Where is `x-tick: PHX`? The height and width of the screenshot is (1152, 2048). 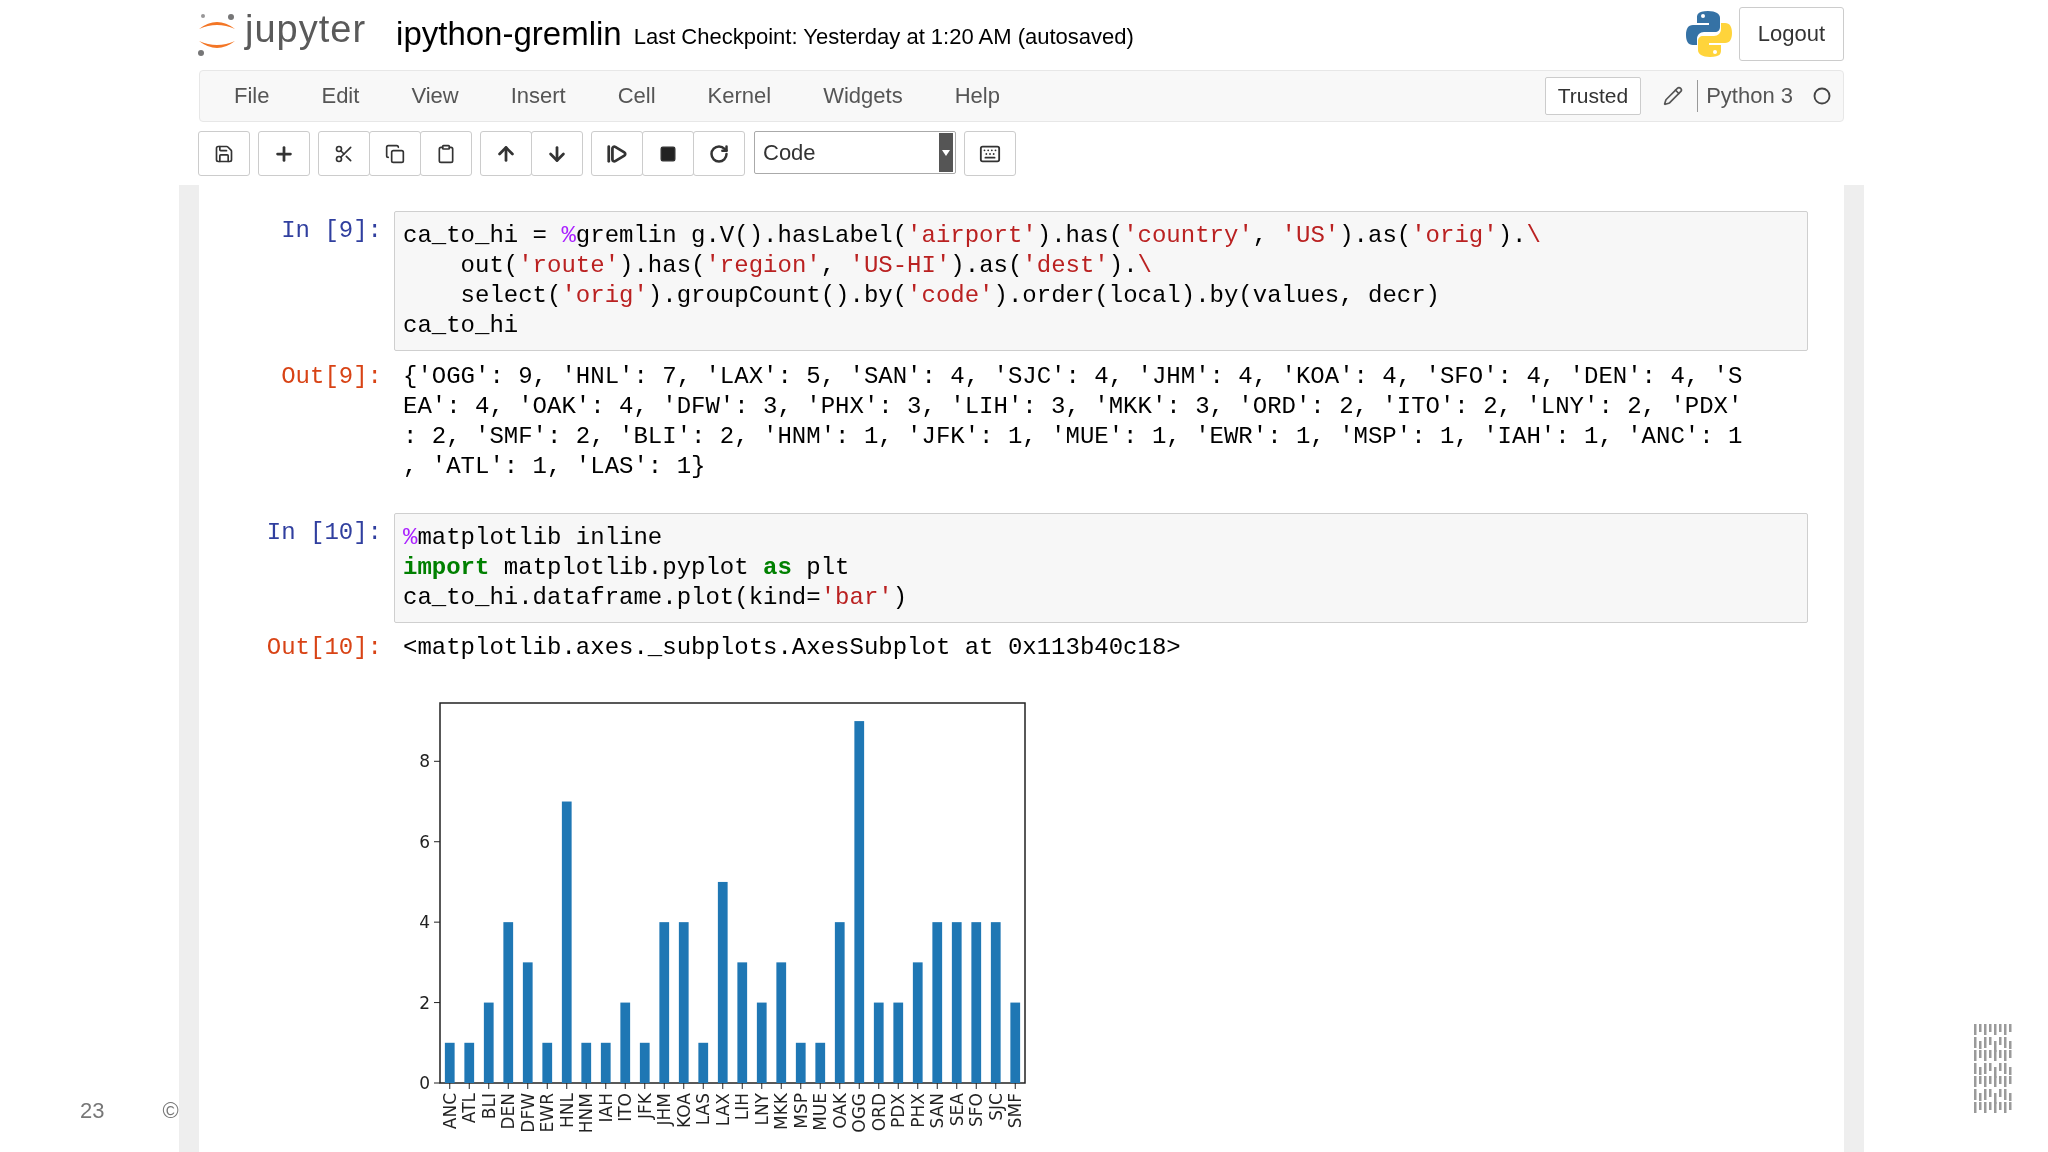 x-tick: PHX is located at coordinates (917, 1105).